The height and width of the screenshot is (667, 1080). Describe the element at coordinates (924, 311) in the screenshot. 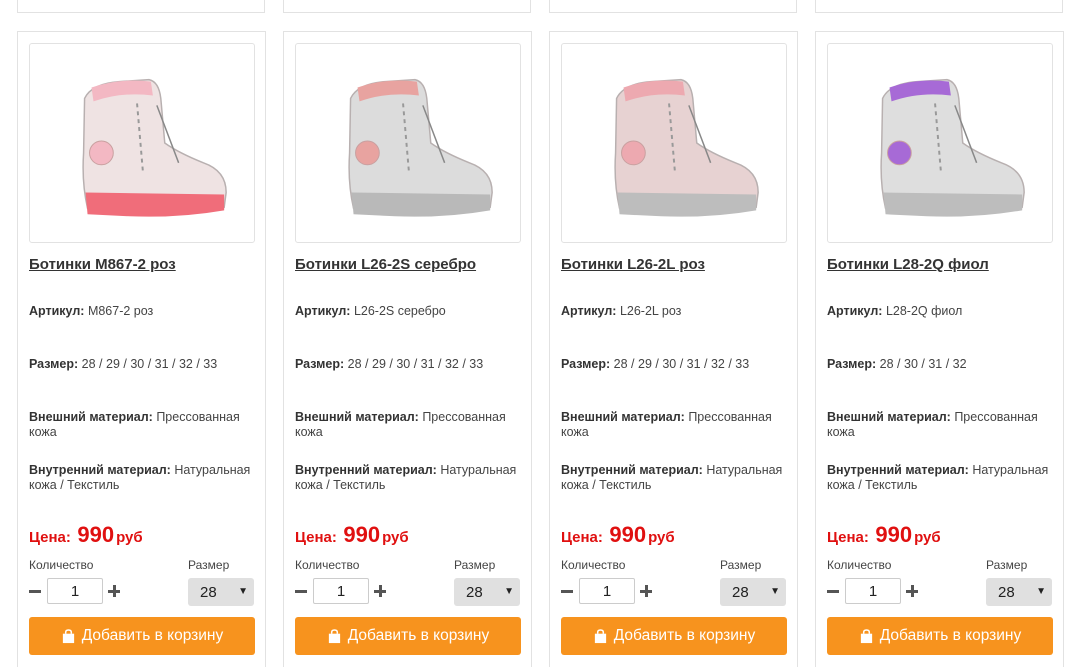

I see `article-value: L28-2Q фиол` at that location.